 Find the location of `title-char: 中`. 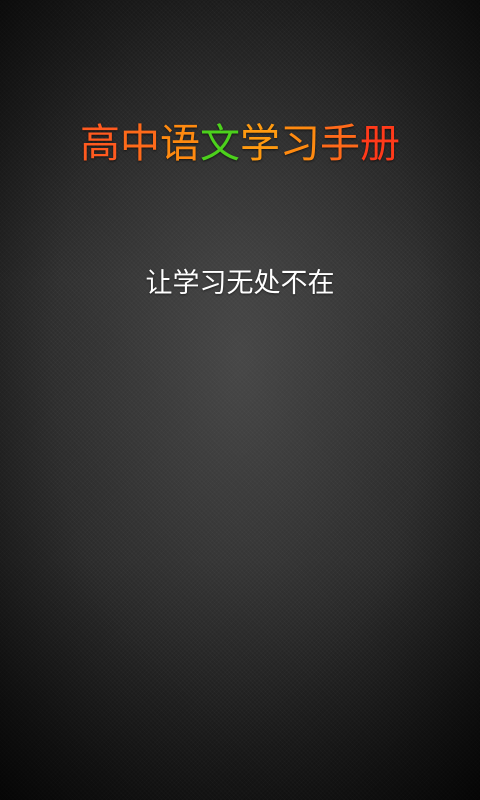

title-char: 中 is located at coordinates (140, 144).